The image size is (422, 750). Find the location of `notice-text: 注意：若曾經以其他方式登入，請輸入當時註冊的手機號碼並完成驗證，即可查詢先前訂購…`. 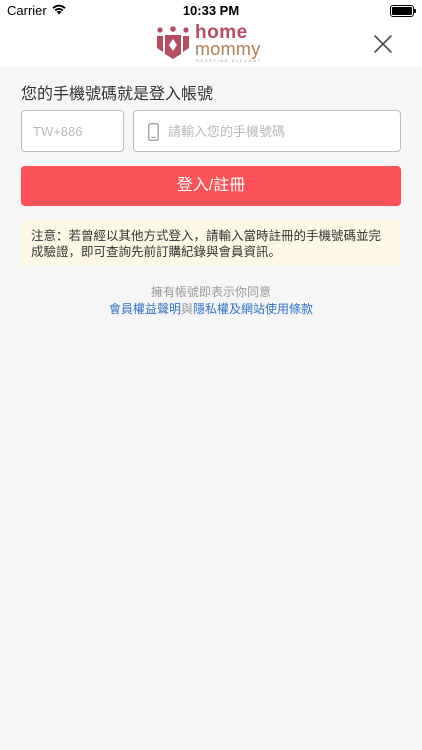

notice-text: 注意：若曾經以其他方式登入，請輸入當時註冊的手機號碼並完成驗證，即可查詢先前訂購… is located at coordinates (206, 244).